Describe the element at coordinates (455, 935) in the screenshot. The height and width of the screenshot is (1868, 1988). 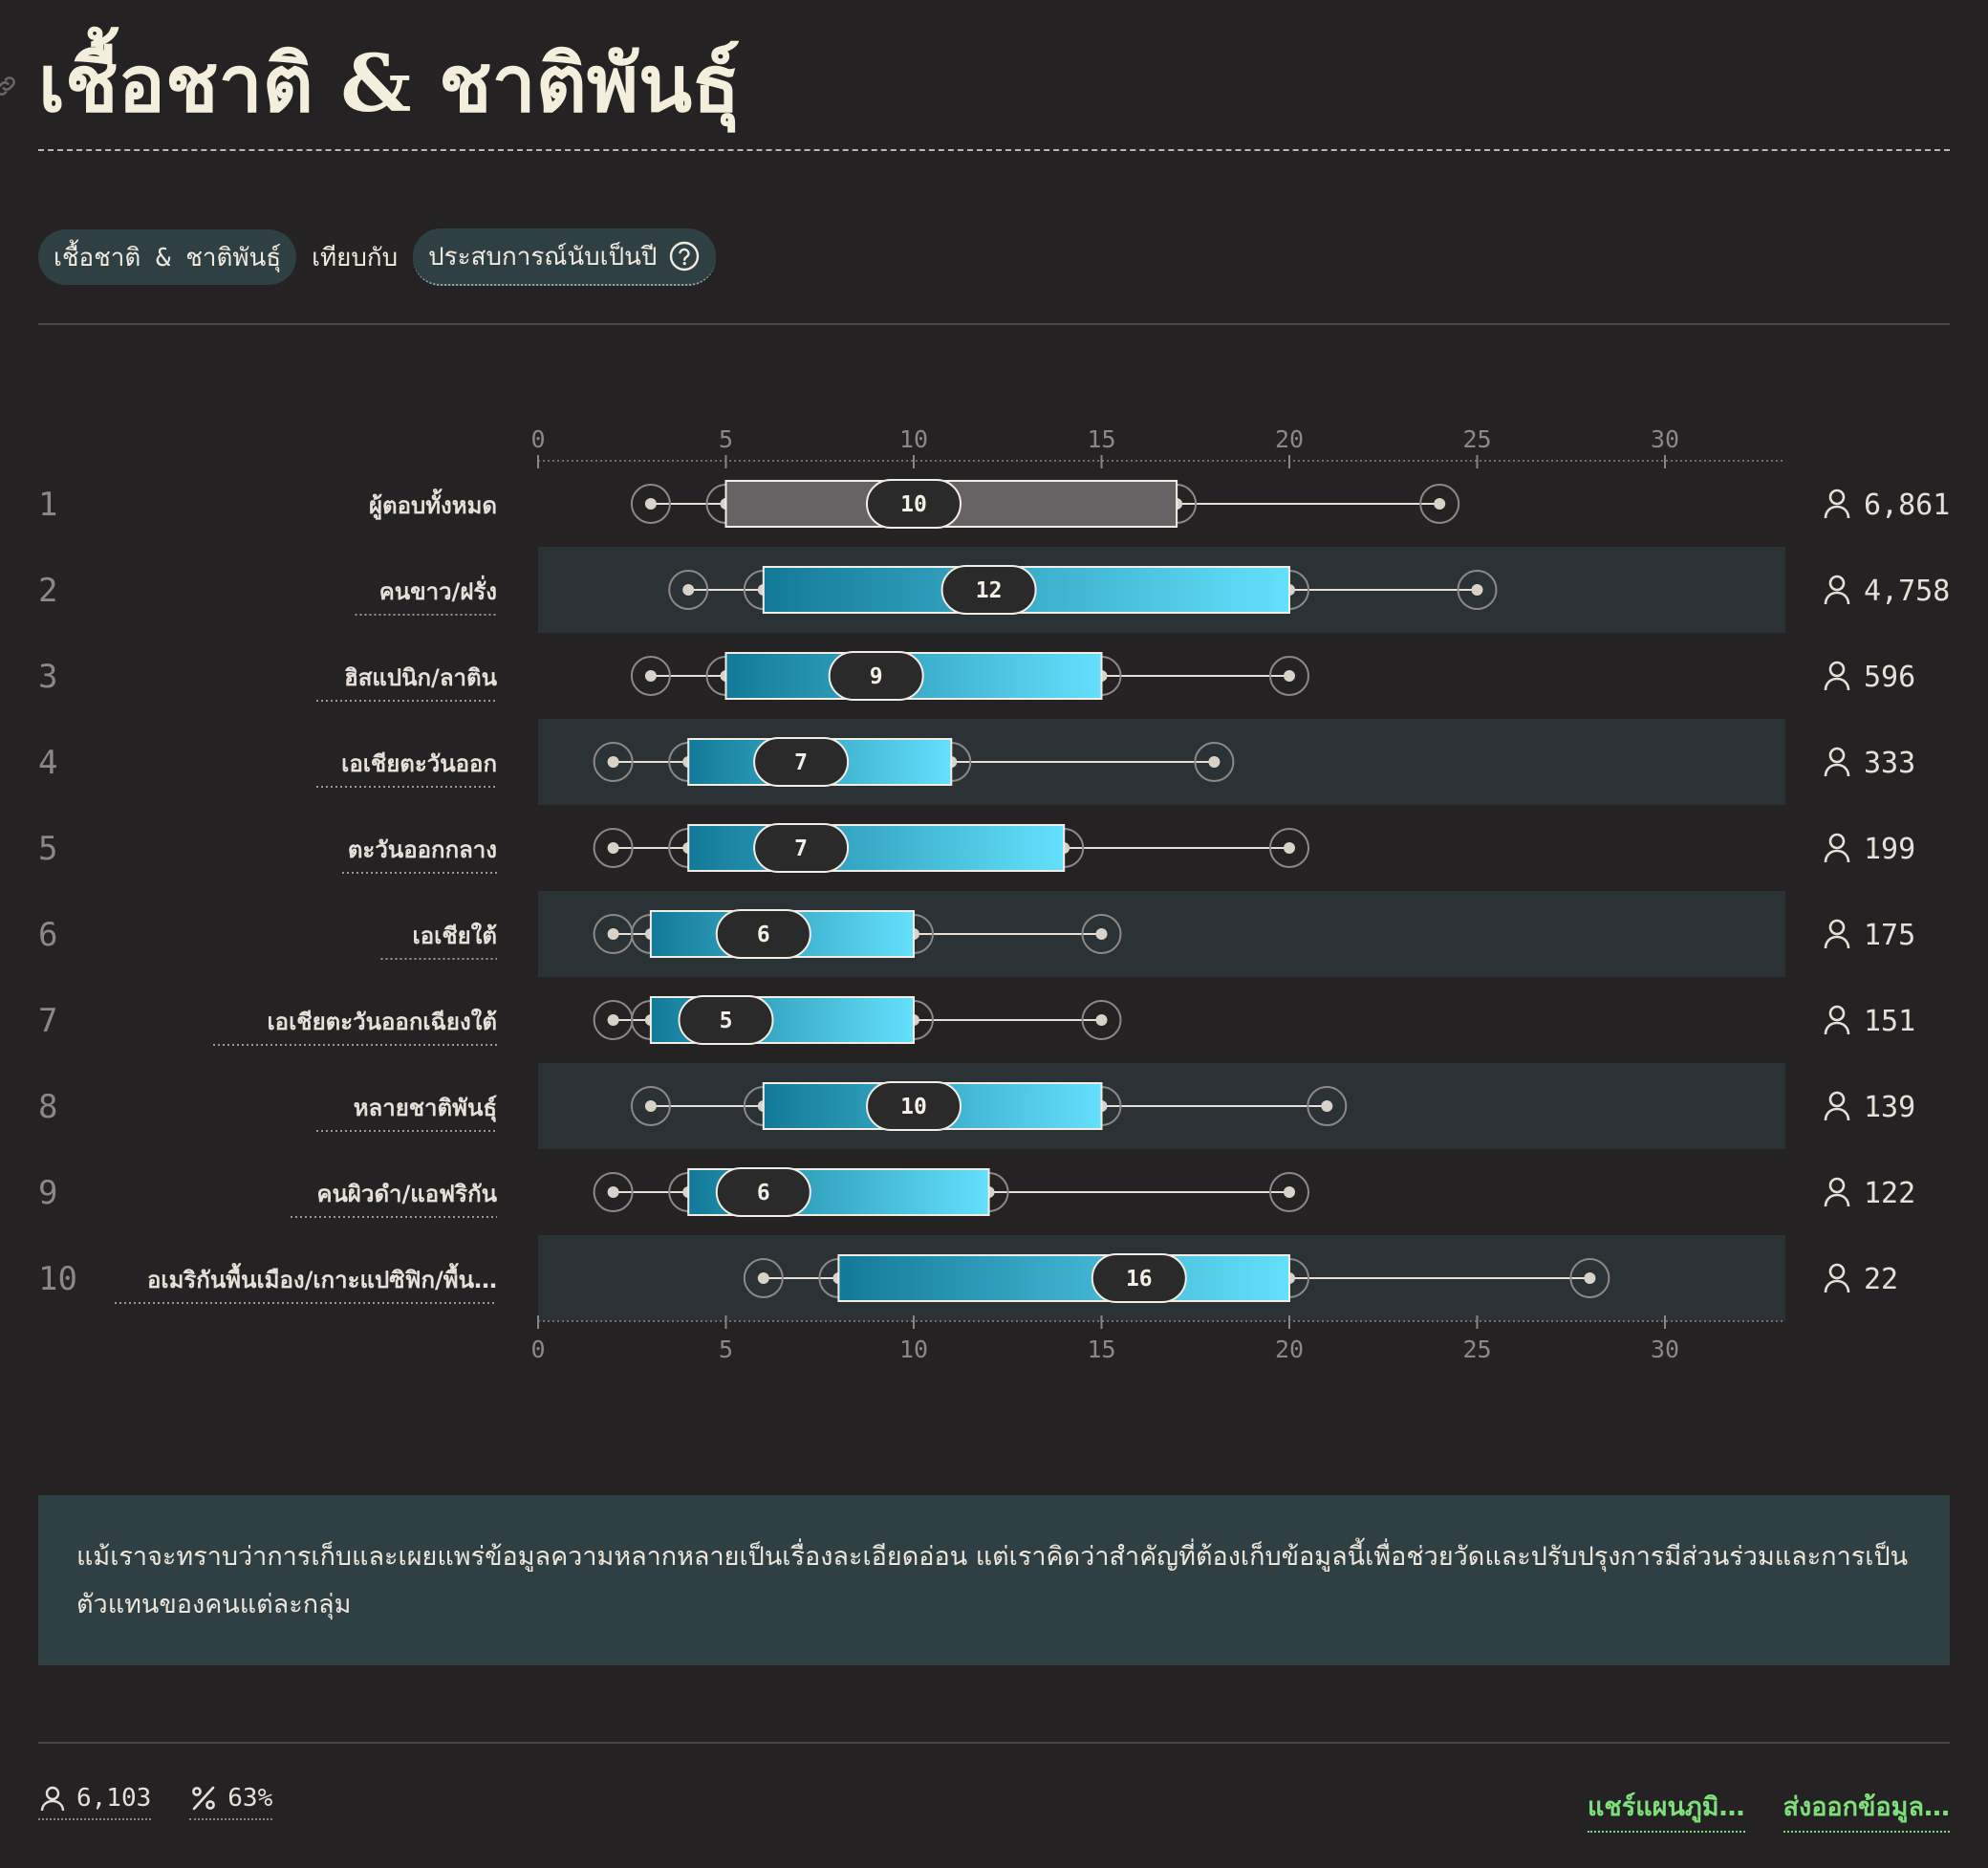
I see `row-label: เอเชียใต้` at that location.